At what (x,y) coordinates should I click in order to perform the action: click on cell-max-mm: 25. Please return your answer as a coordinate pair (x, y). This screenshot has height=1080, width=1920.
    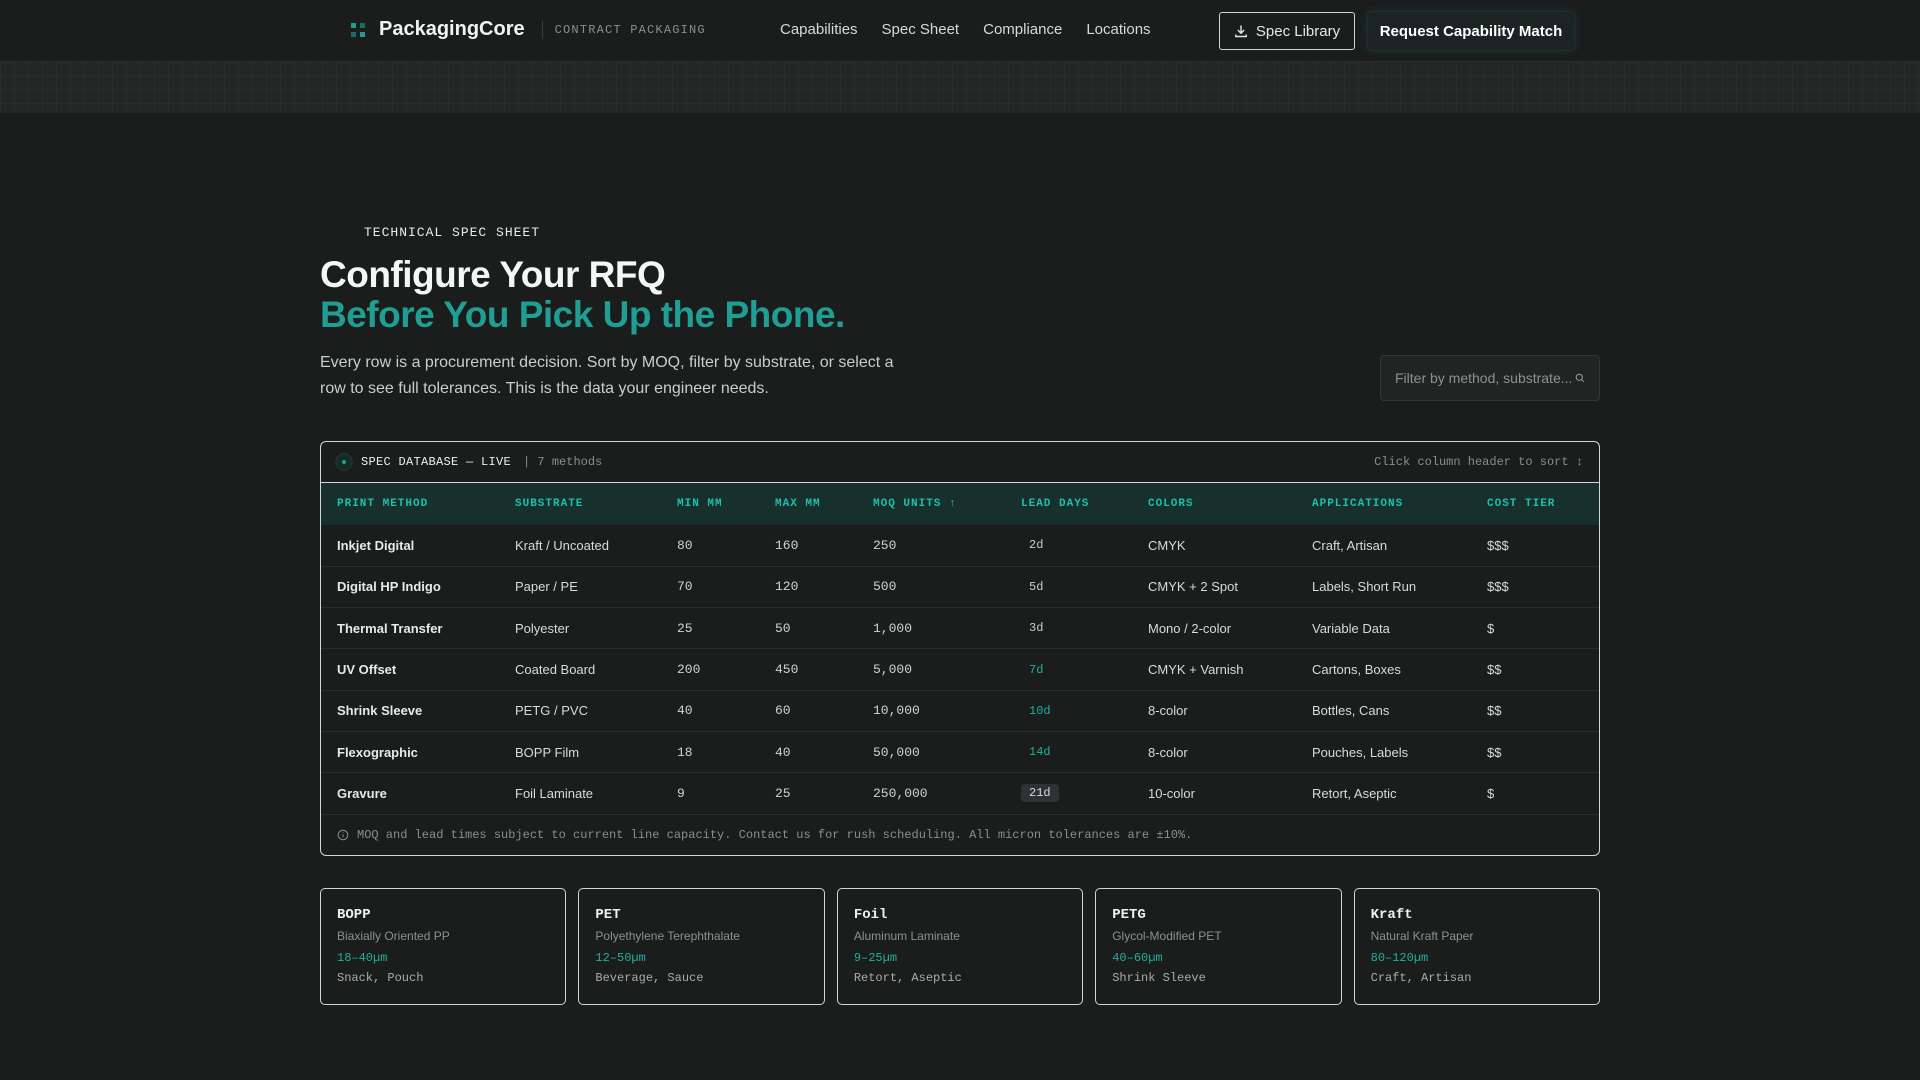
    Looking at the image, I should click on (783, 793).